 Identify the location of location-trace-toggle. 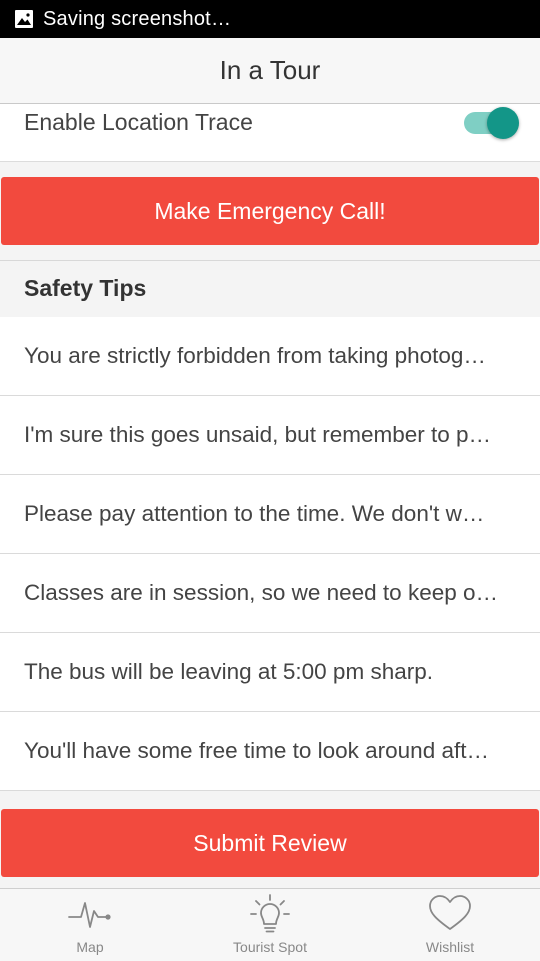
(492, 123).